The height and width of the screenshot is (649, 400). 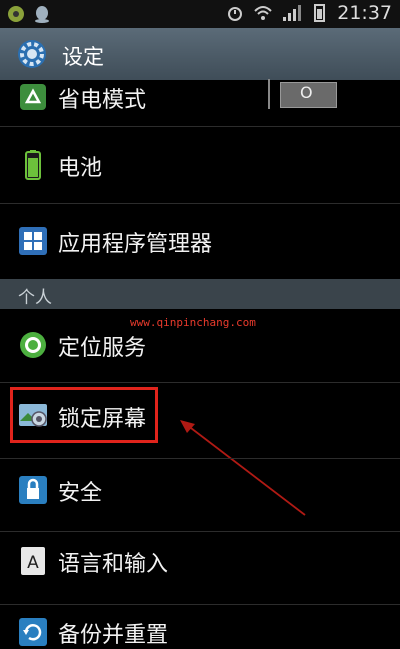 I want to click on highlight-box, so click(x=84, y=415).